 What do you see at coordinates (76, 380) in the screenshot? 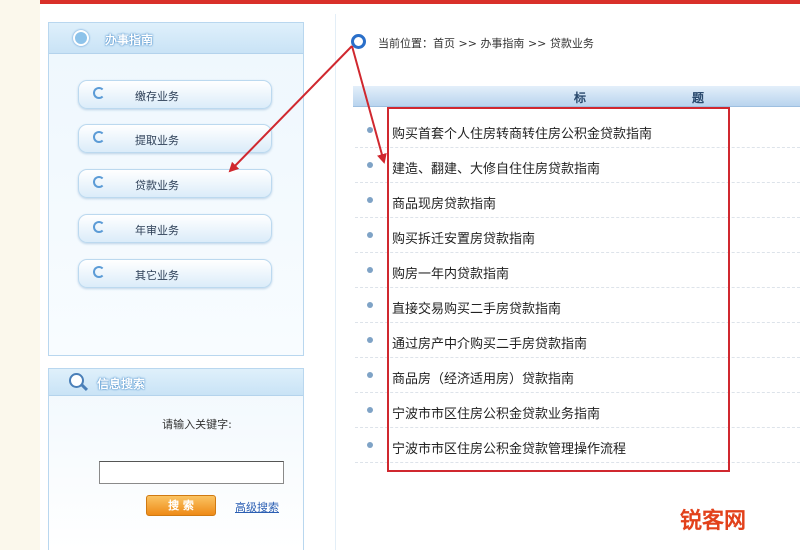
I see `magnifier-icon` at bounding box center [76, 380].